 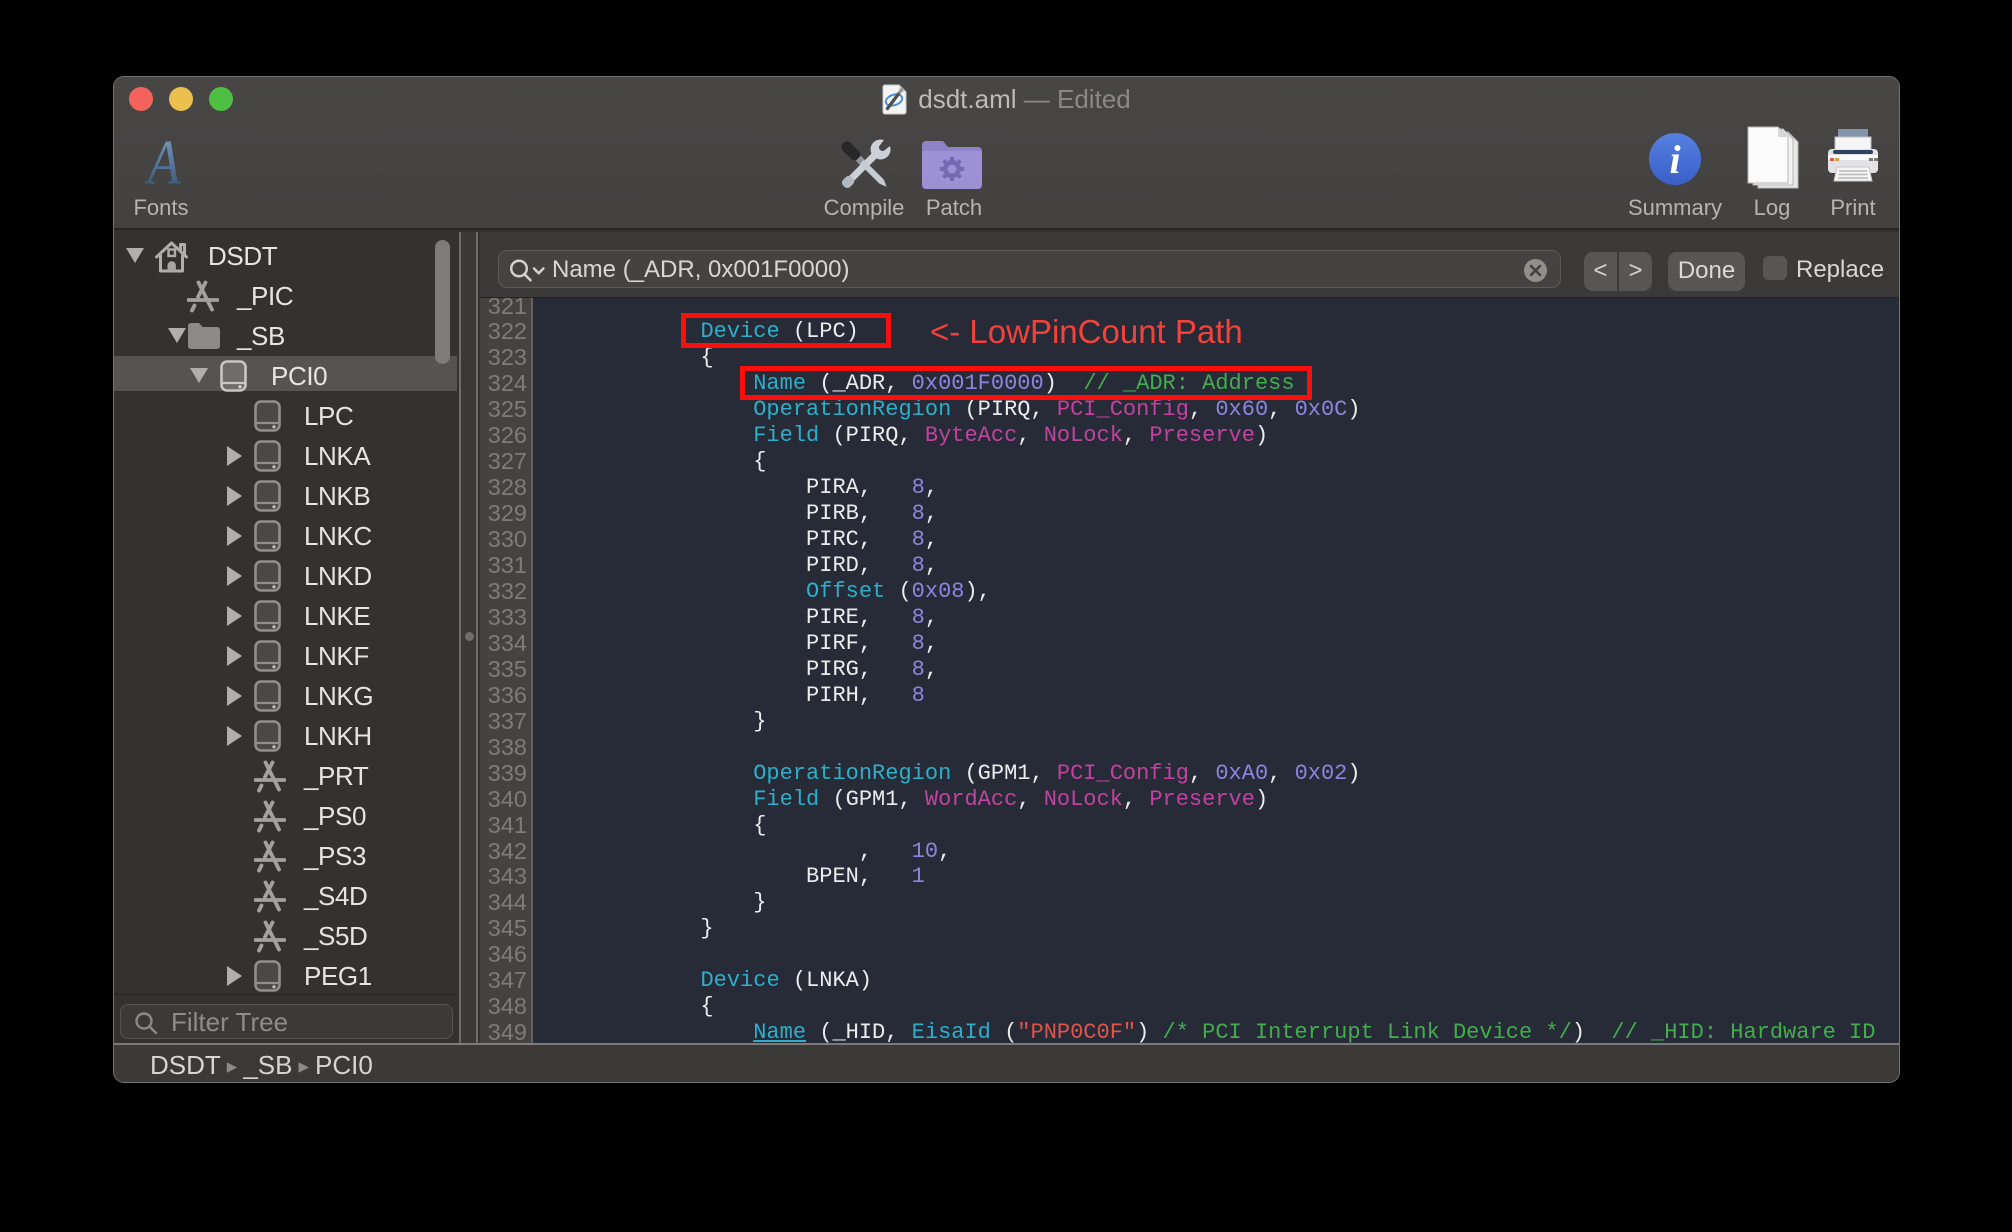 What do you see at coordinates (1674, 159) in the screenshot?
I see `svg-text: i` at bounding box center [1674, 159].